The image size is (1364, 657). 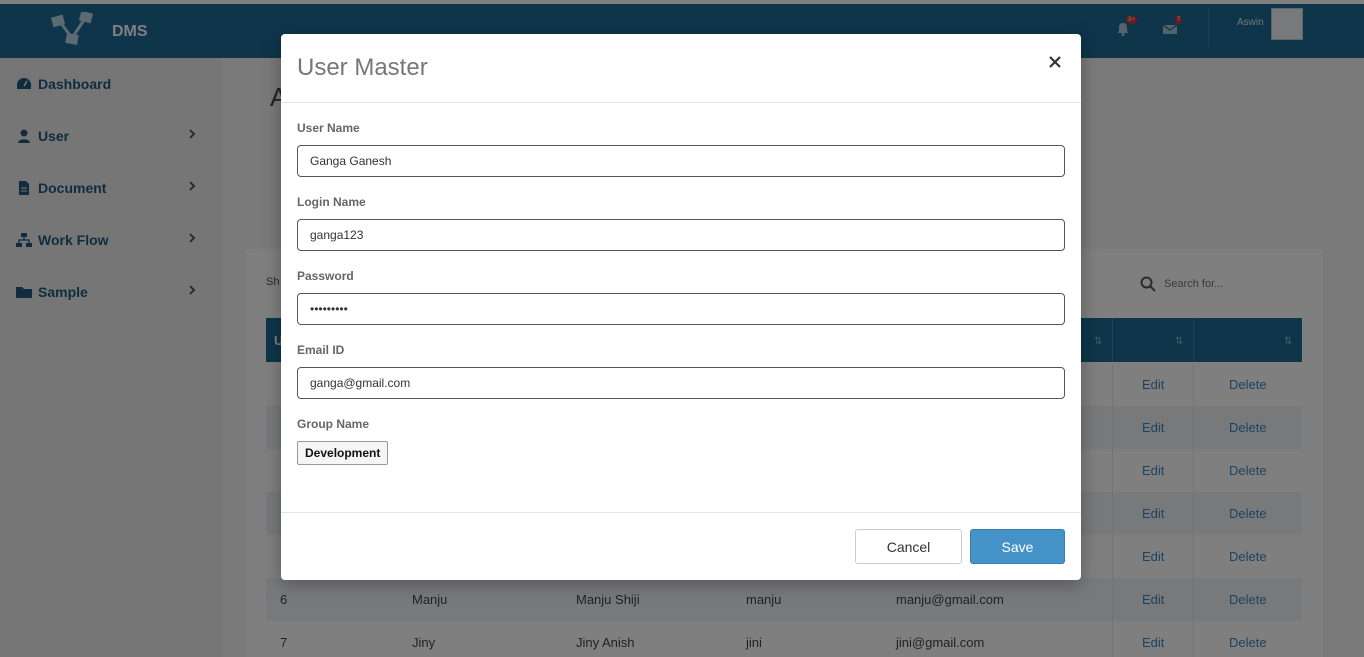 I want to click on cancel-button: Cancel, so click(x=908, y=546).